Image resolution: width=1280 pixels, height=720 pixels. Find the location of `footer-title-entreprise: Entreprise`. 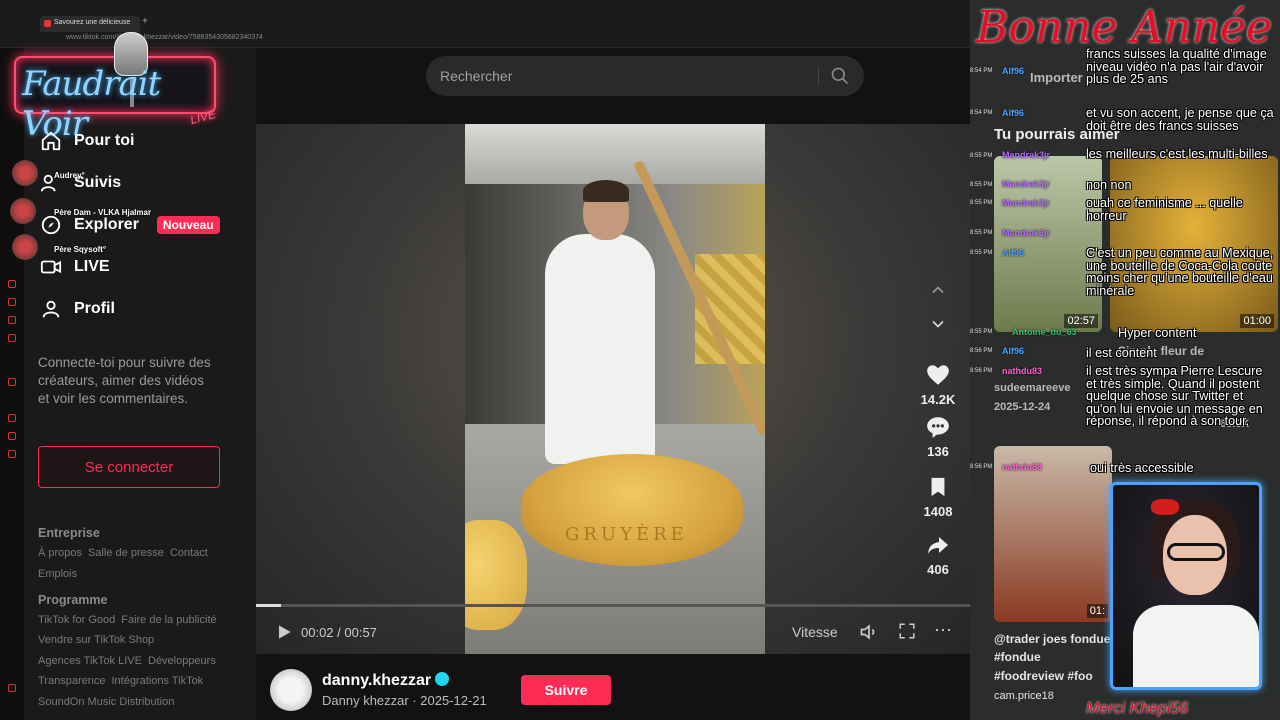

footer-title-entreprise: Entreprise is located at coordinates (69, 533).